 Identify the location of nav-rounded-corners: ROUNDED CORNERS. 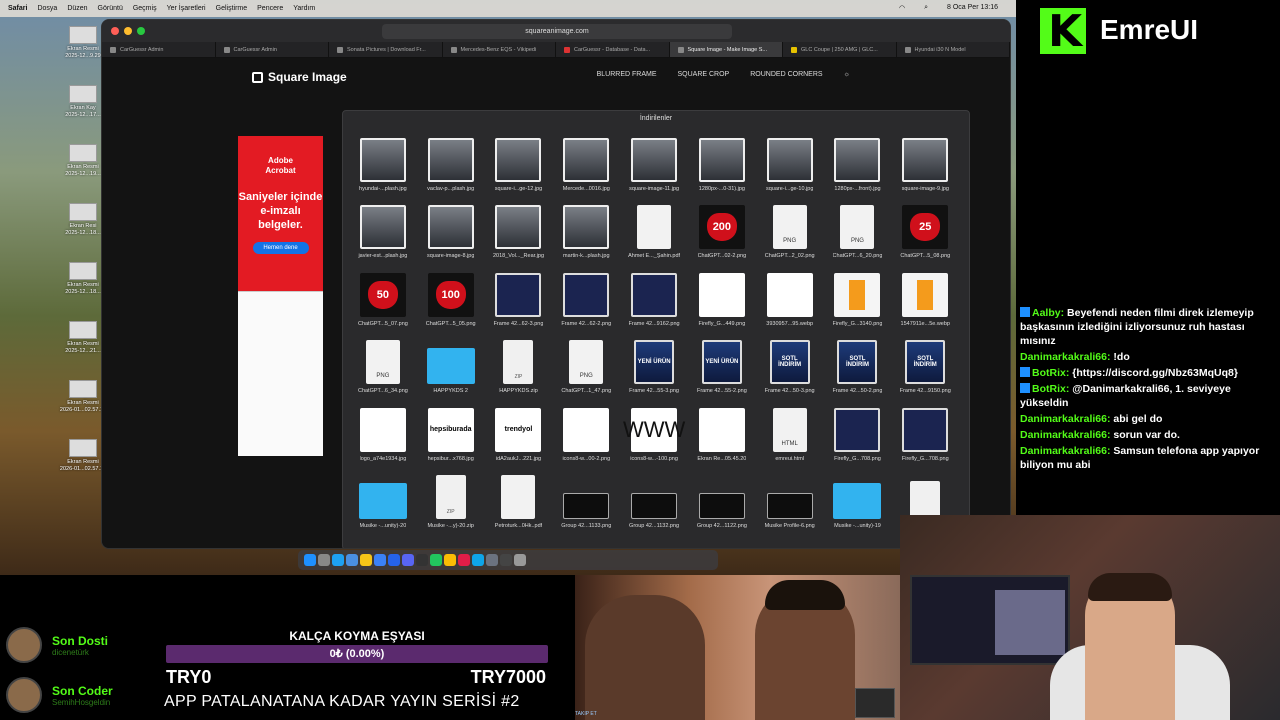
(786, 74).